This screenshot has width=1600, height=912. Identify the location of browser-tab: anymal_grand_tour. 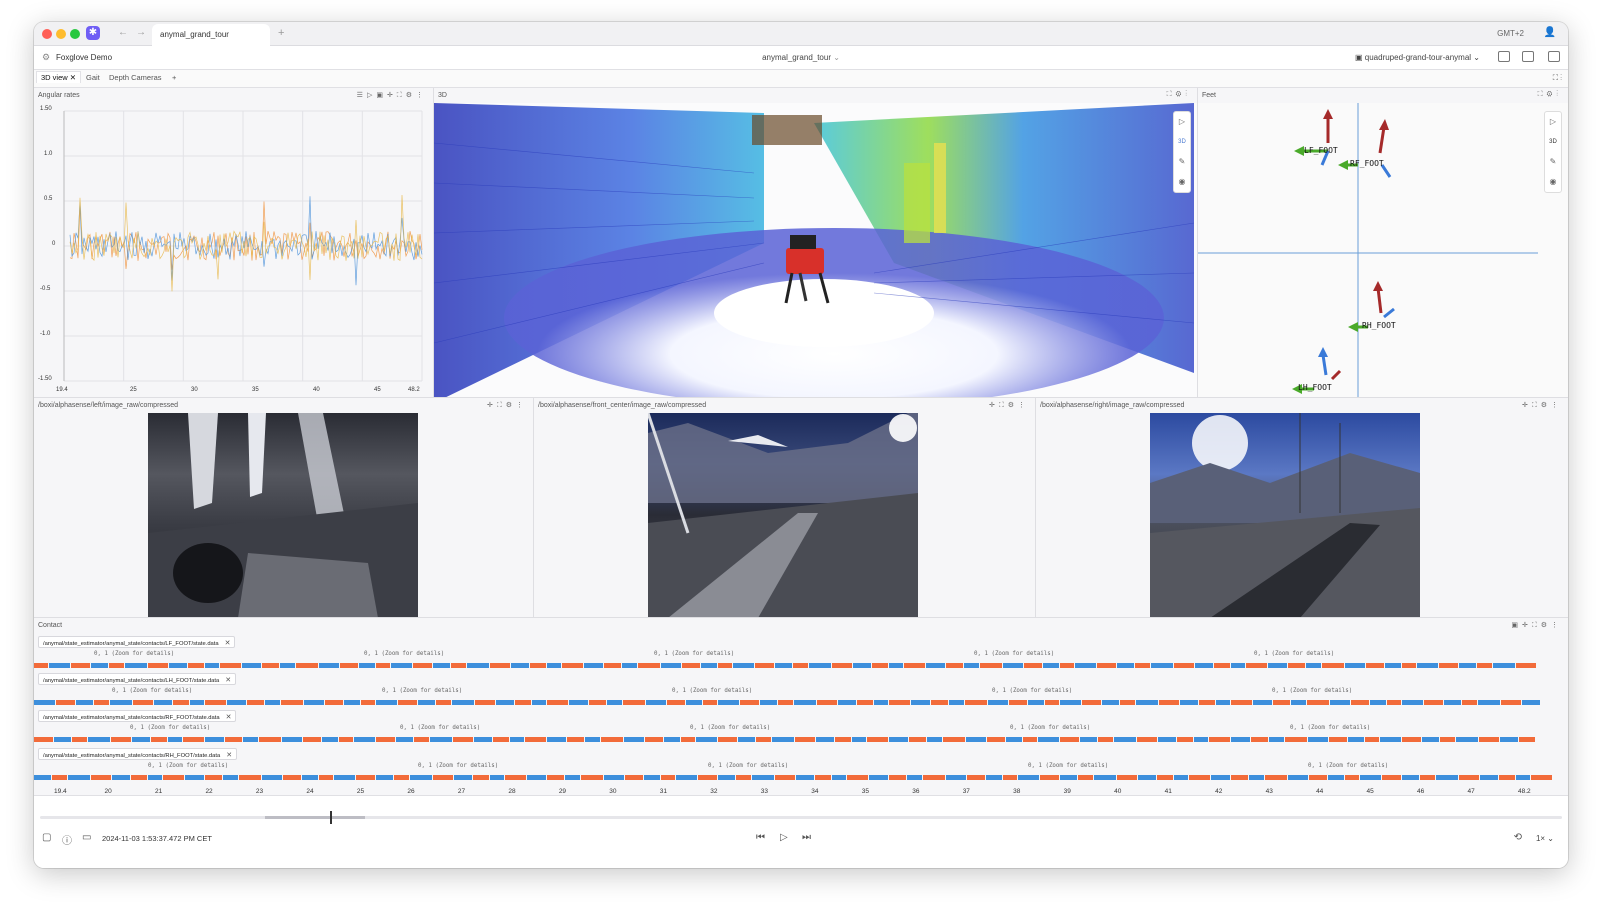
(211, 35).